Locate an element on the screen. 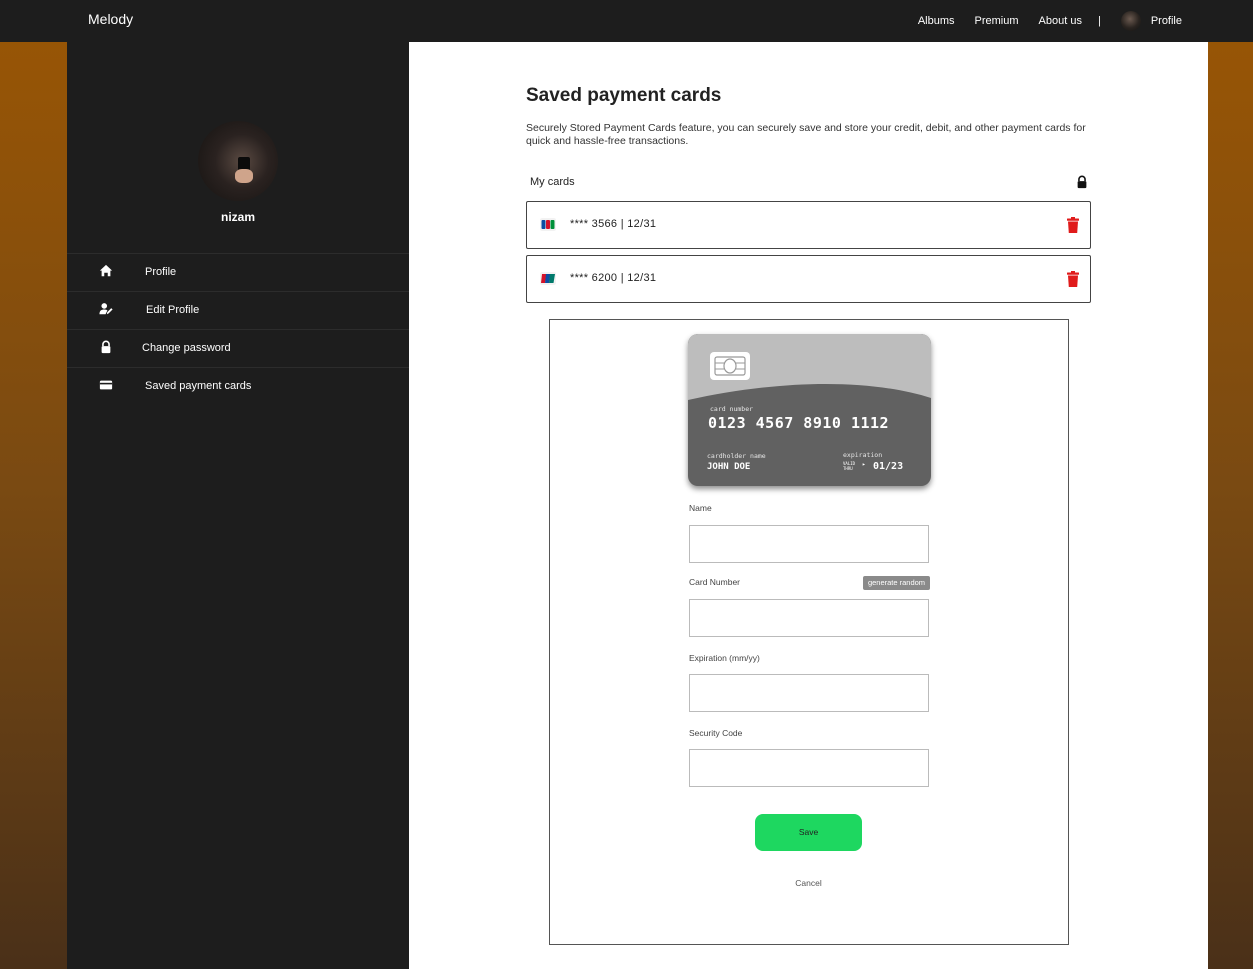 Image resolution: width=1253 pixels, height=969 pixels. card-masked-number: **** 6200 is located at coordinates (594, 278).